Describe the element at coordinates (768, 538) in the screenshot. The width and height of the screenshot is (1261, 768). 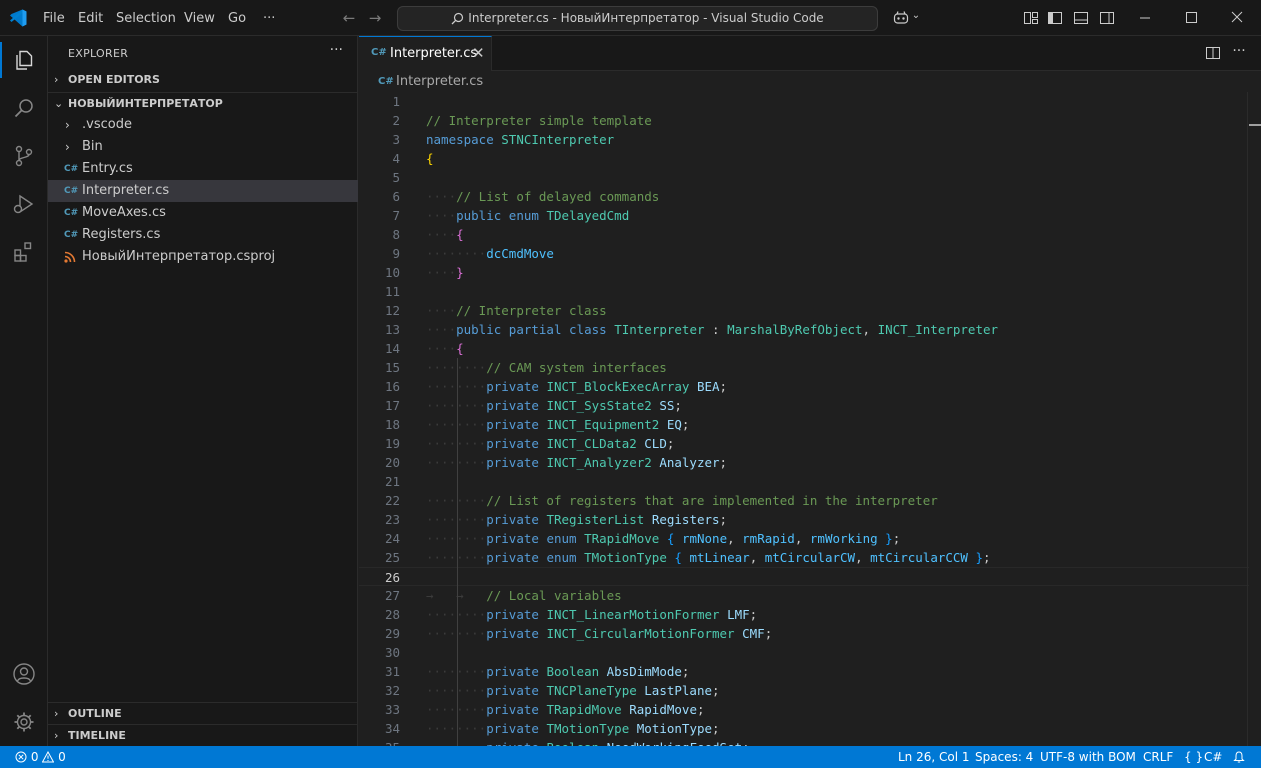
I see `code-token: rmRapid` at that location.